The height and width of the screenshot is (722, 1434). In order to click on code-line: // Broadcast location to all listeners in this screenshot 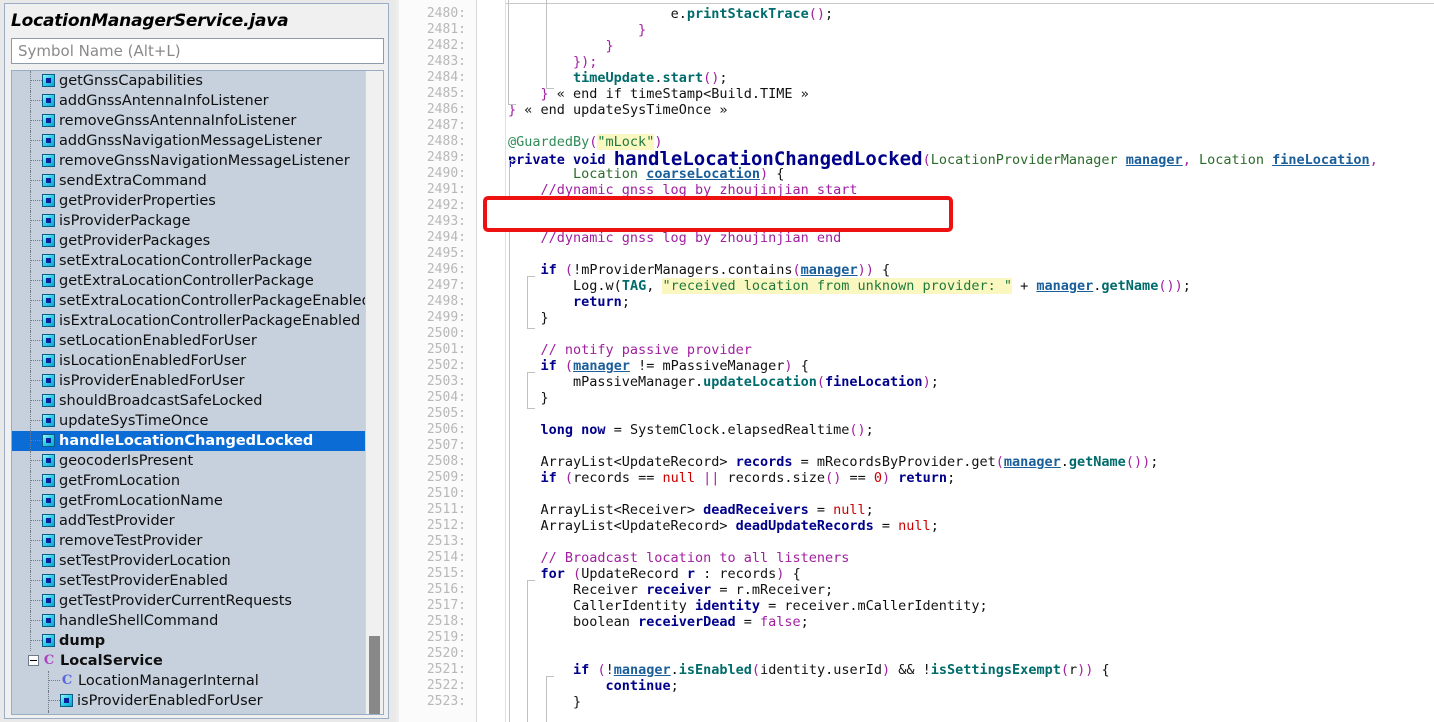, I will do `click(679, 558)`.